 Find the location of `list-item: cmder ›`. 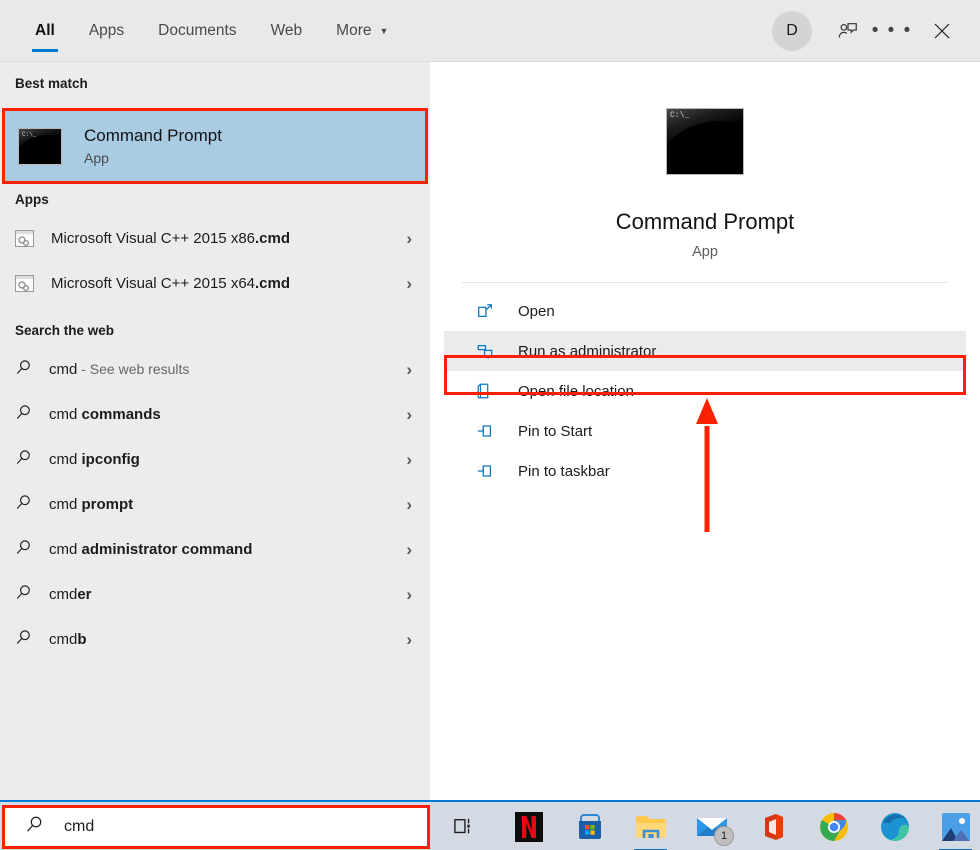

list-item: cmder › is located at coordinates (215, 594).